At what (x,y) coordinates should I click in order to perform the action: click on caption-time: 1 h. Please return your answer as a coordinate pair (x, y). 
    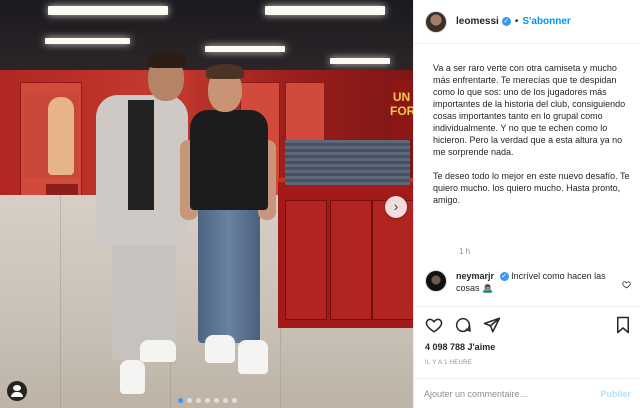
    Looking at the image, I should click on (465, 251).